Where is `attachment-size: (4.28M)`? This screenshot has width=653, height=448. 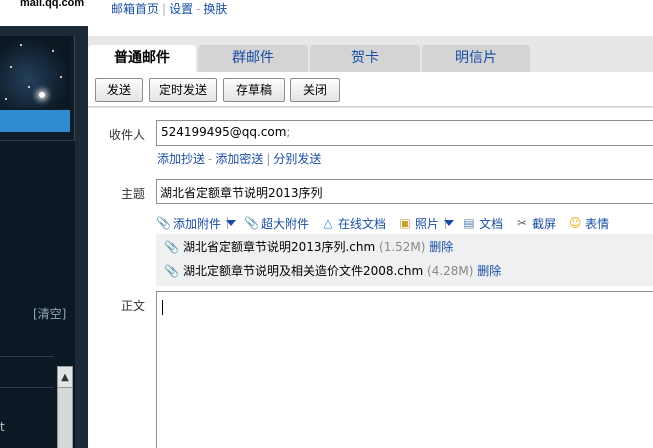 attachment-size: (4.28M) is located at coordinates (450, 271).